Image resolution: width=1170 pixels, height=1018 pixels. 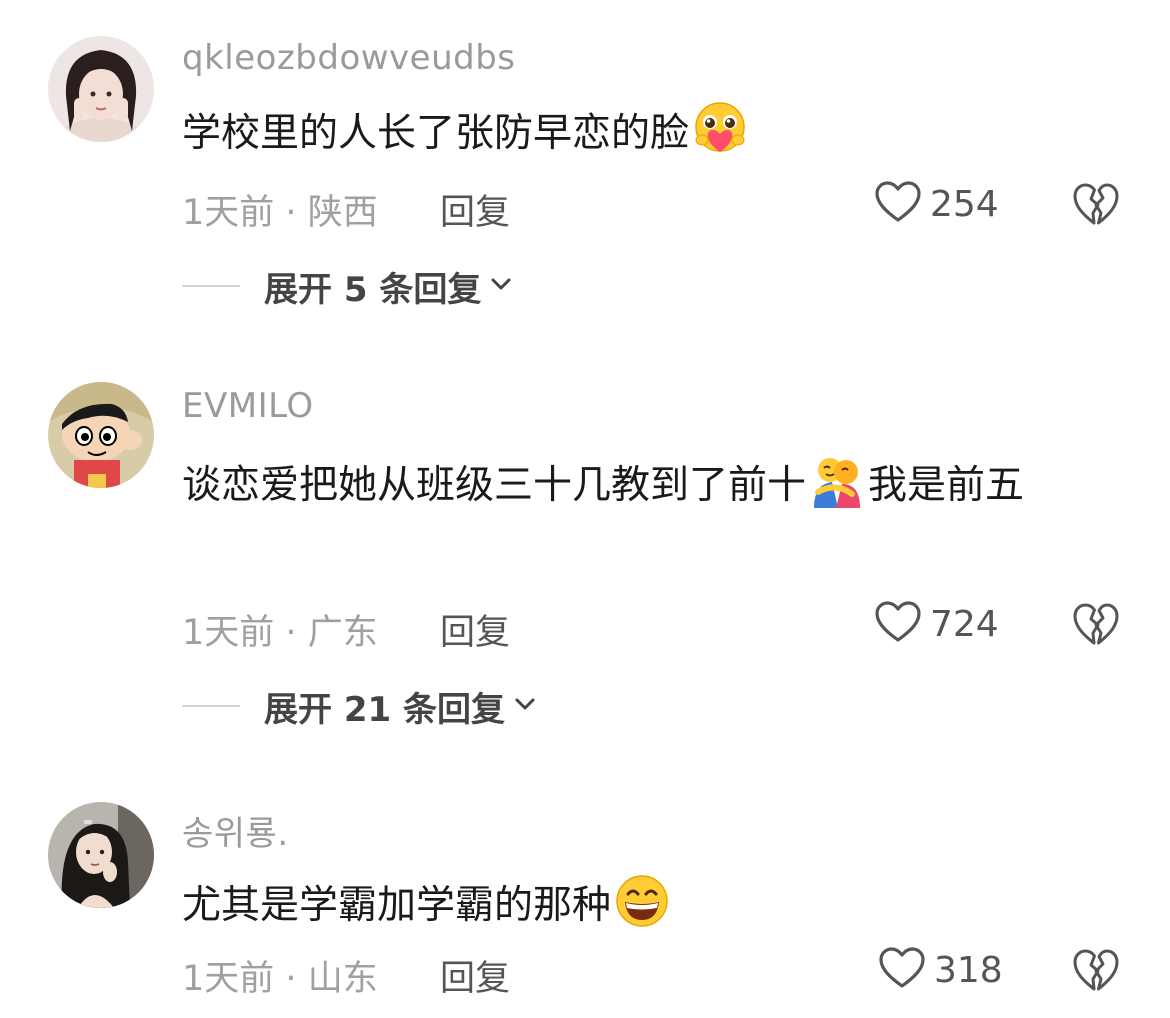 I want to click on like-button: 318, so click(x=940, y=970).